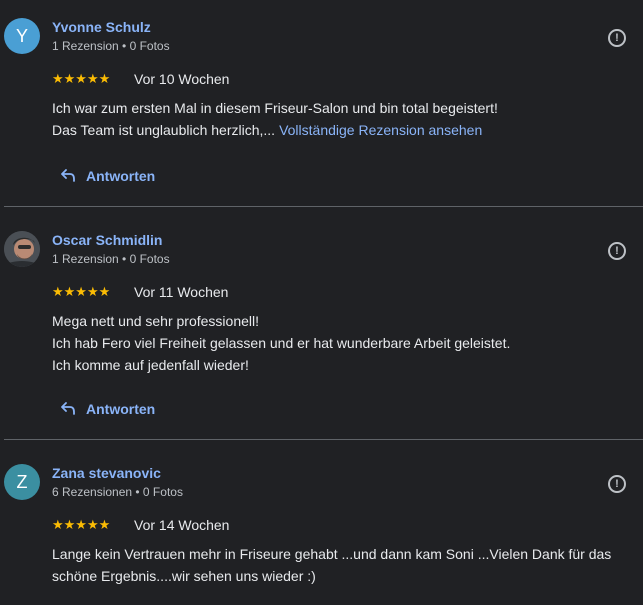 This screenshot has height=605, width=643. I want to click on reviewer-meta: 6 Rezensionen • 0 Fotos, so click(117, 492).